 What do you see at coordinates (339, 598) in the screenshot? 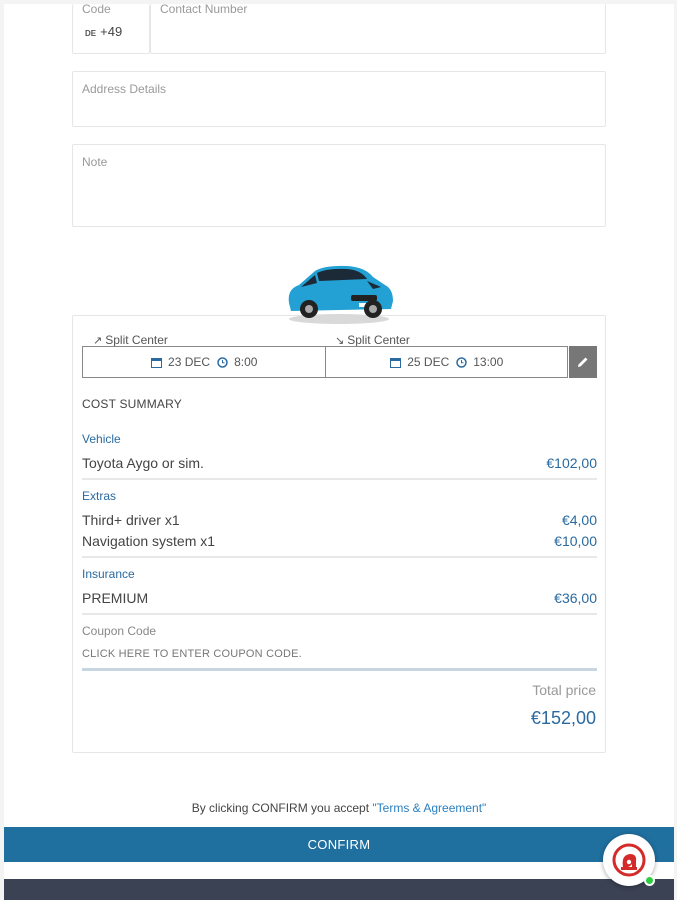
I see `insurance-line: PREMIUM €36,00` at bounding box center [339, 598].